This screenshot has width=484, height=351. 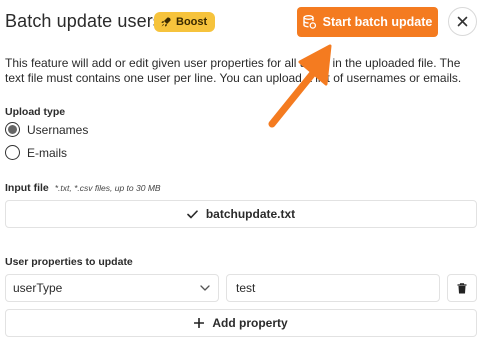 What do you see at coordinates (250, 214) in the screenshot?
I see `uploaded-file-name: batchupdate.txt` at bounding box center [250, 214].